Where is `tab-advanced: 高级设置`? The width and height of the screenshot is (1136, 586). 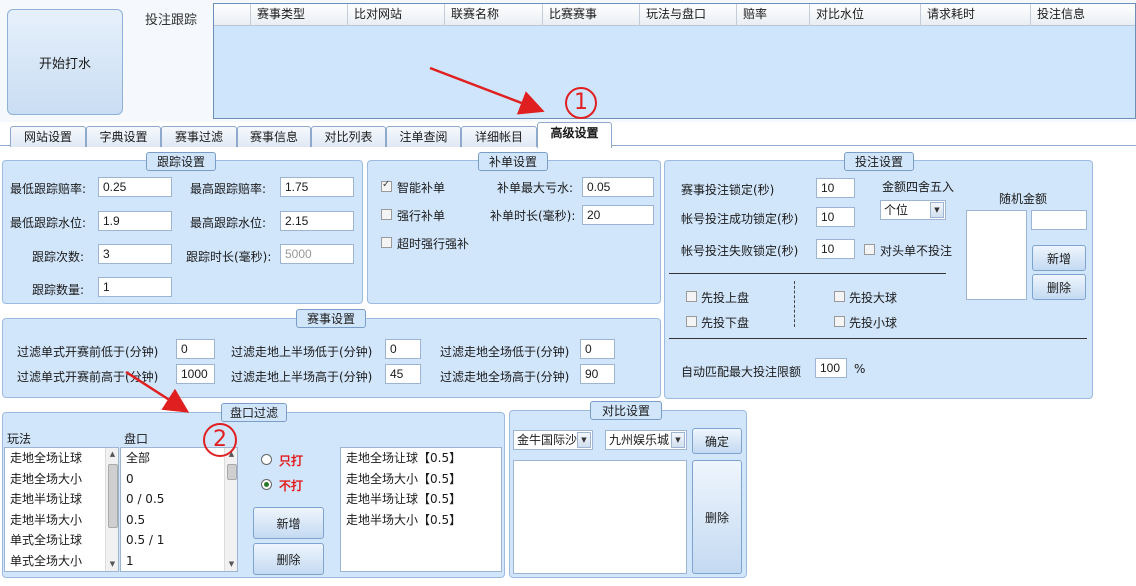
tab-advanced: 高级设置 is located at coordinates (574, 135).